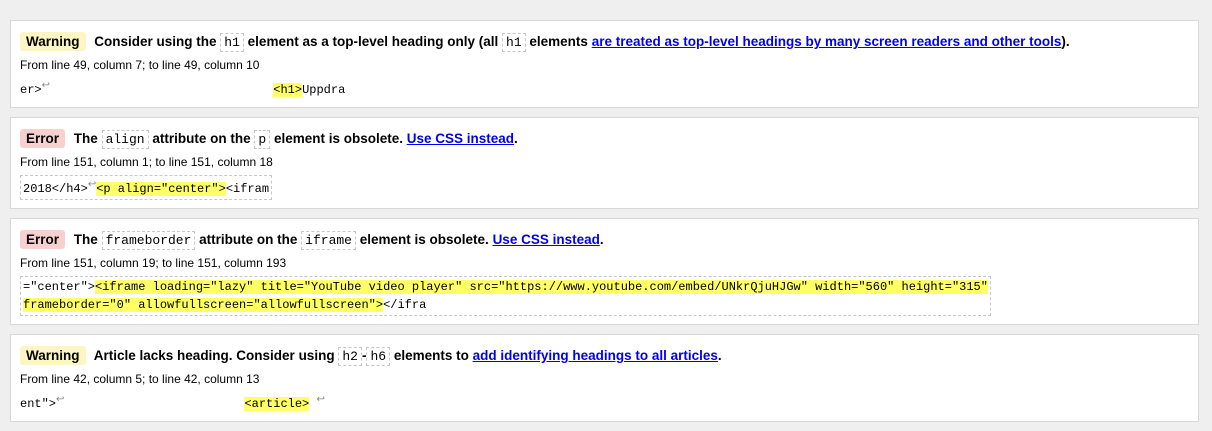 This screenshot has width=1212, height=431. Describe the element at coordinates (148, 240) in the screenshot. I see `attribute-name: frameborder` at that location.